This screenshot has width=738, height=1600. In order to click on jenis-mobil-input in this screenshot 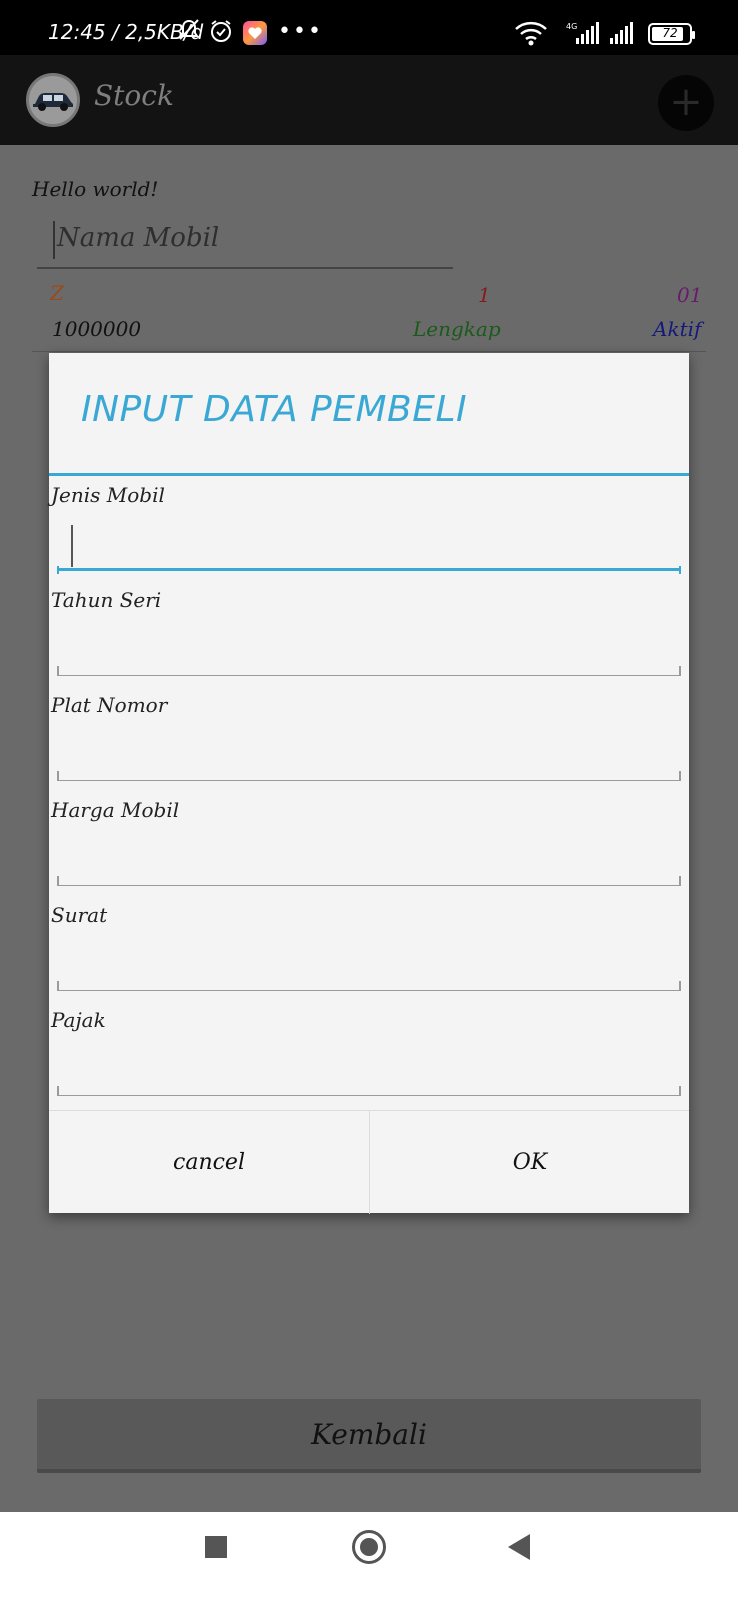, I will do `click(369, 545)`.